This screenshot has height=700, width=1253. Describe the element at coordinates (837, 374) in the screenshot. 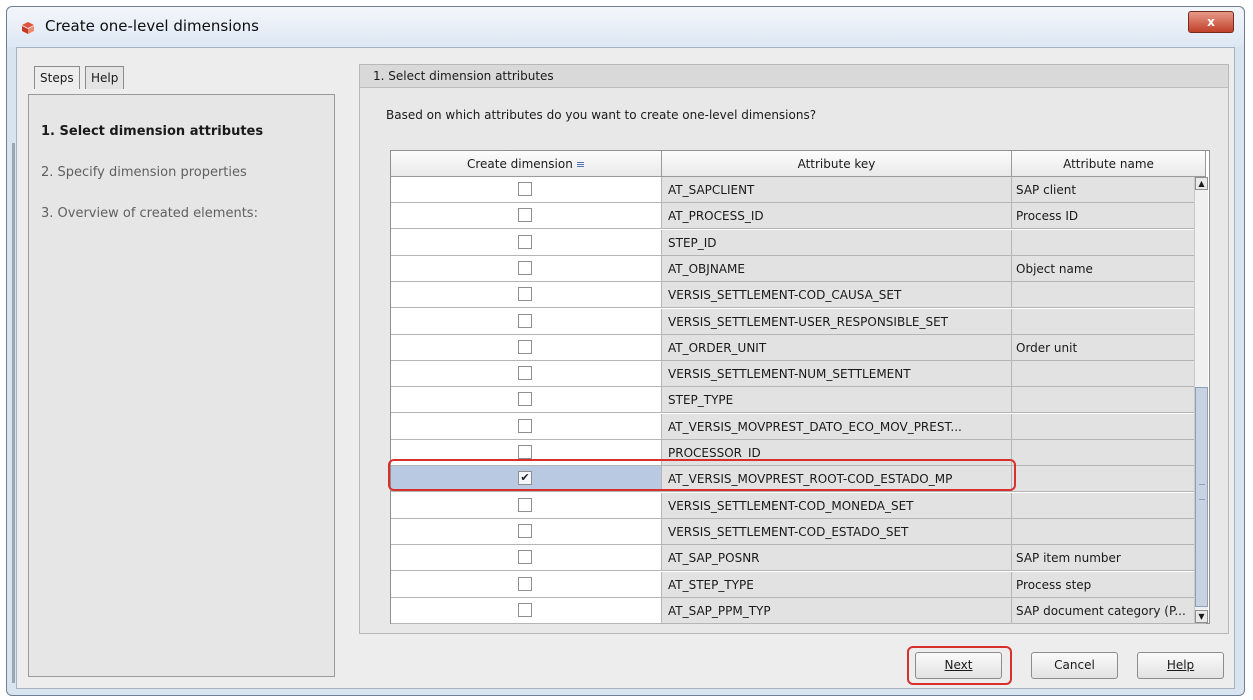

I see `attribute-key-cell: VERSIS_SETTLEMENT-NUM_SETTLEMENT` at that location.